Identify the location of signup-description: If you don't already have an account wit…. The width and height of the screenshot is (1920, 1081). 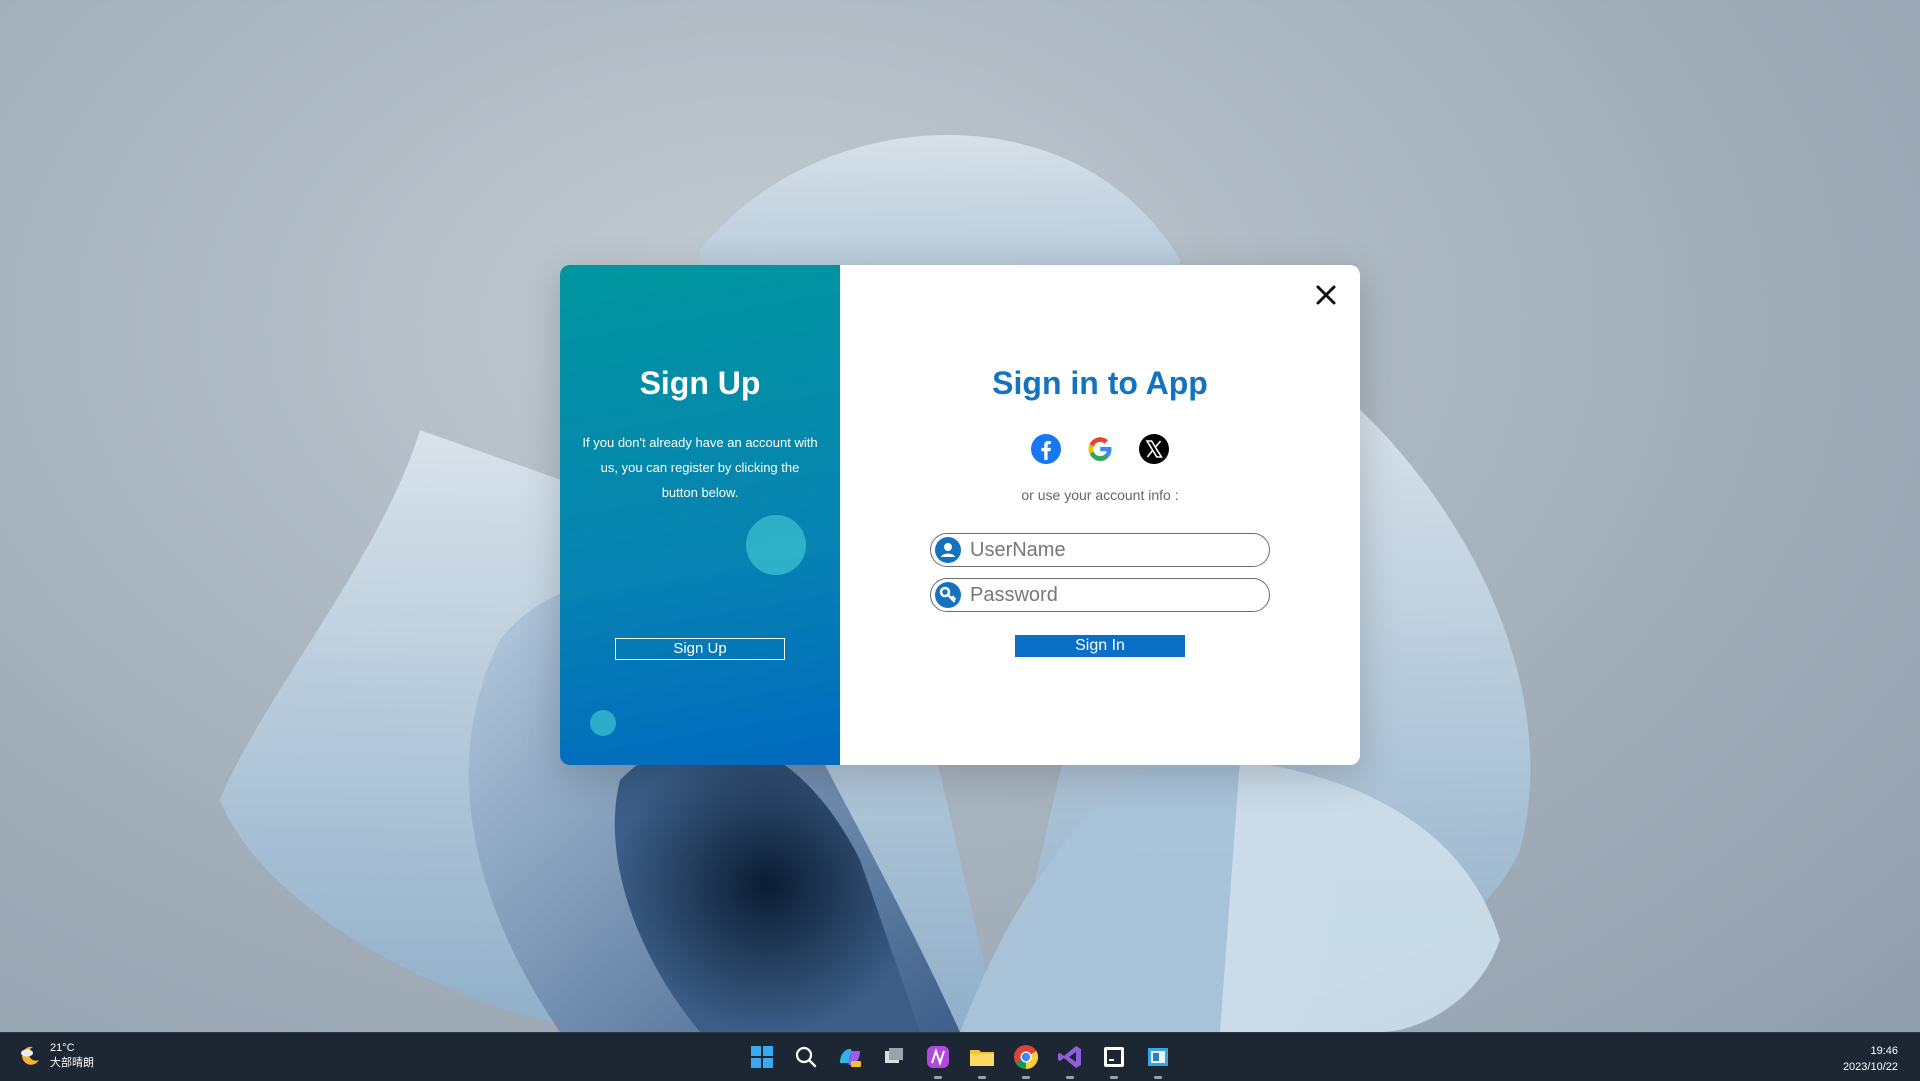
(700, 467).